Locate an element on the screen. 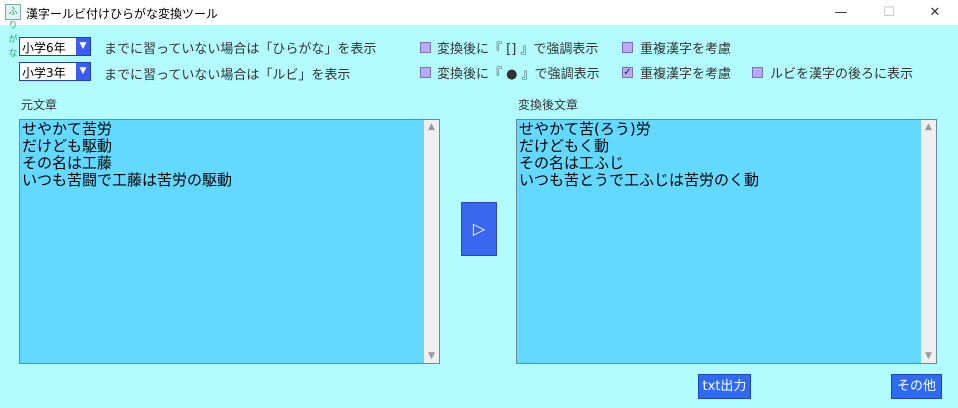 This screenshot has width=958, height=408. window-title: 漢字ールビ付けひらがな変換ツール is located at coordinates (122, 14).